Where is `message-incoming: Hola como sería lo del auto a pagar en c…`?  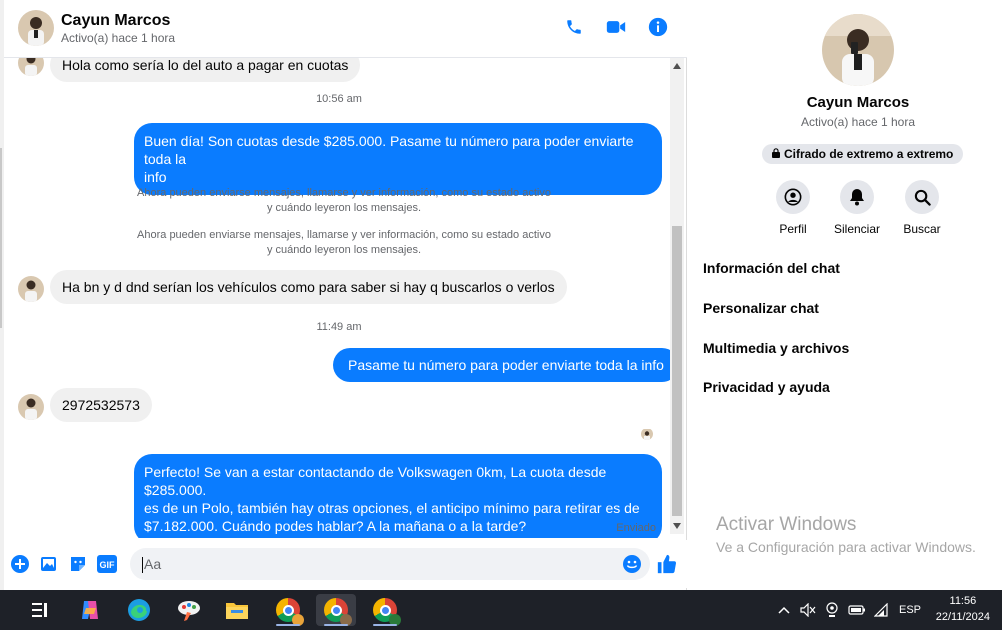
message-incoming: Hola como sería lo del auto a pagar en c… is located at coordinates (205, 70).